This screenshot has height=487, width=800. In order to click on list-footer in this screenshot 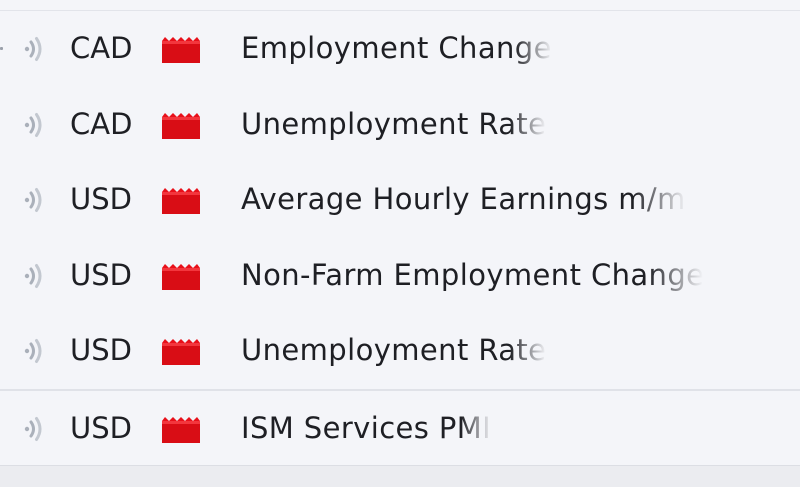, I will do `click(400, 476)`.